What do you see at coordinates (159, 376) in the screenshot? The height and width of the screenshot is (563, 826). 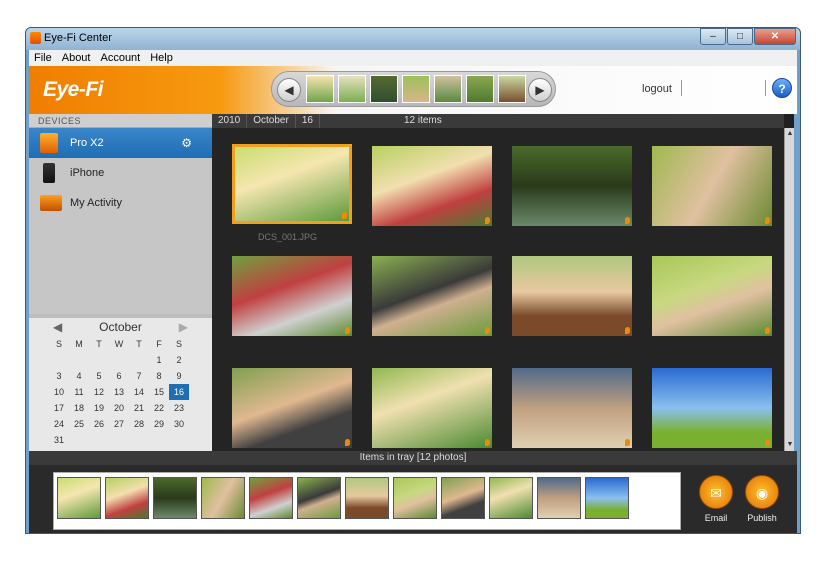 I see `calendar-day: 8` at bounding box center [159, 376].